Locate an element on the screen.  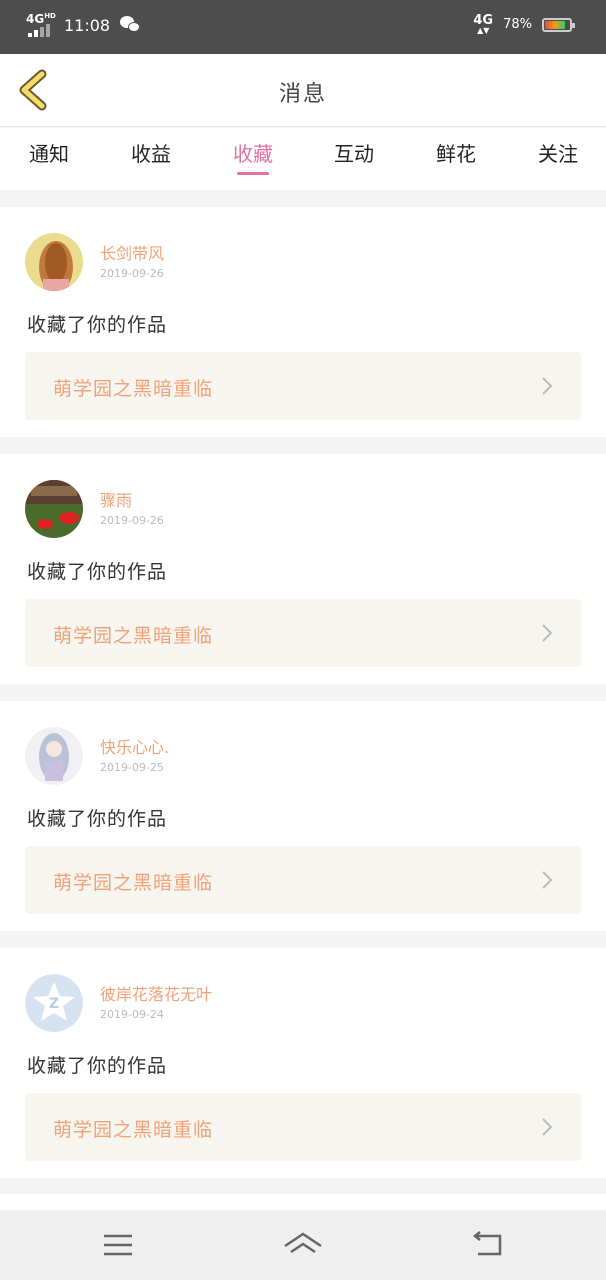
battery-percentage: 78% is located at coordinates (517, 24).